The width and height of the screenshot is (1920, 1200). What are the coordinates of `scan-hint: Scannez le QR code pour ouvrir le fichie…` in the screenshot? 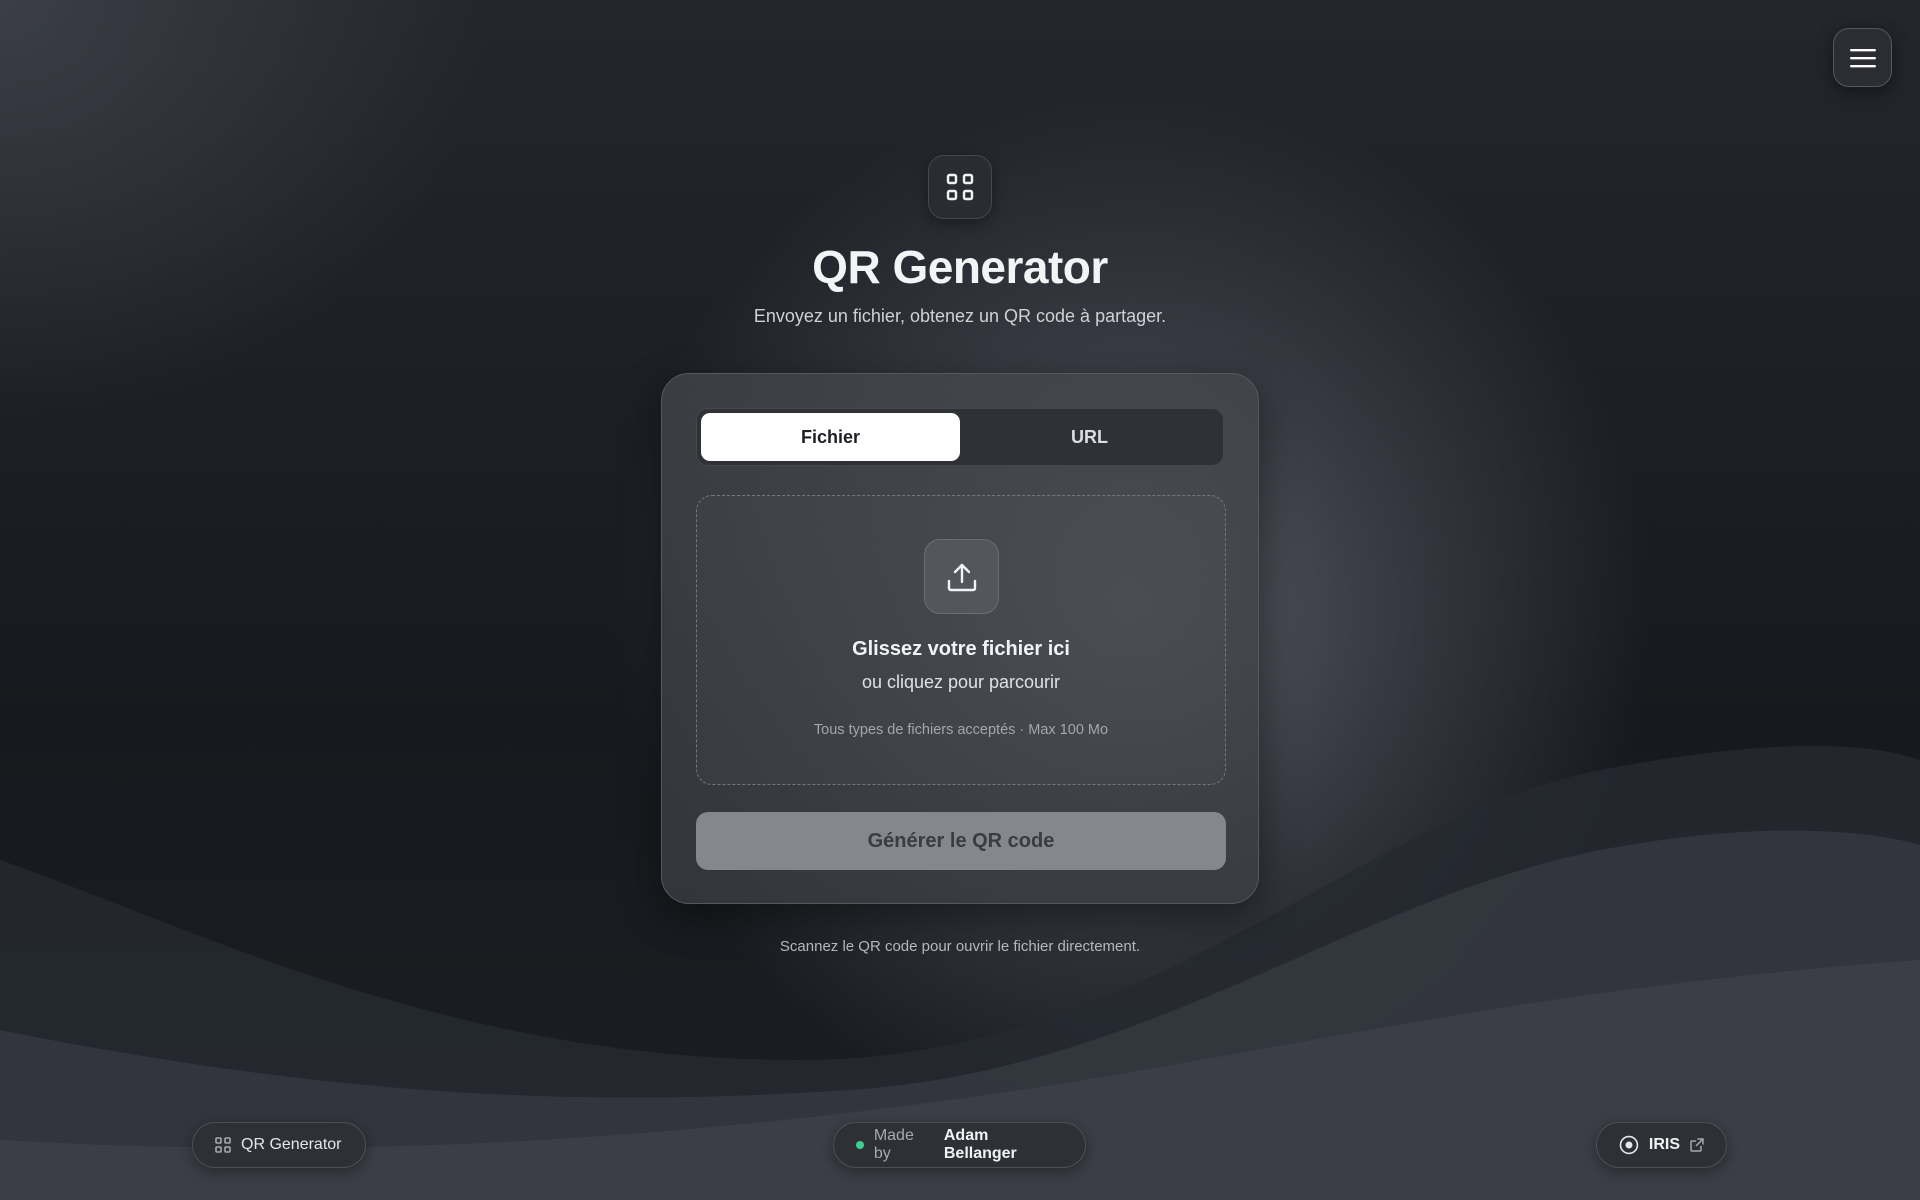 It's located at (960, 946).